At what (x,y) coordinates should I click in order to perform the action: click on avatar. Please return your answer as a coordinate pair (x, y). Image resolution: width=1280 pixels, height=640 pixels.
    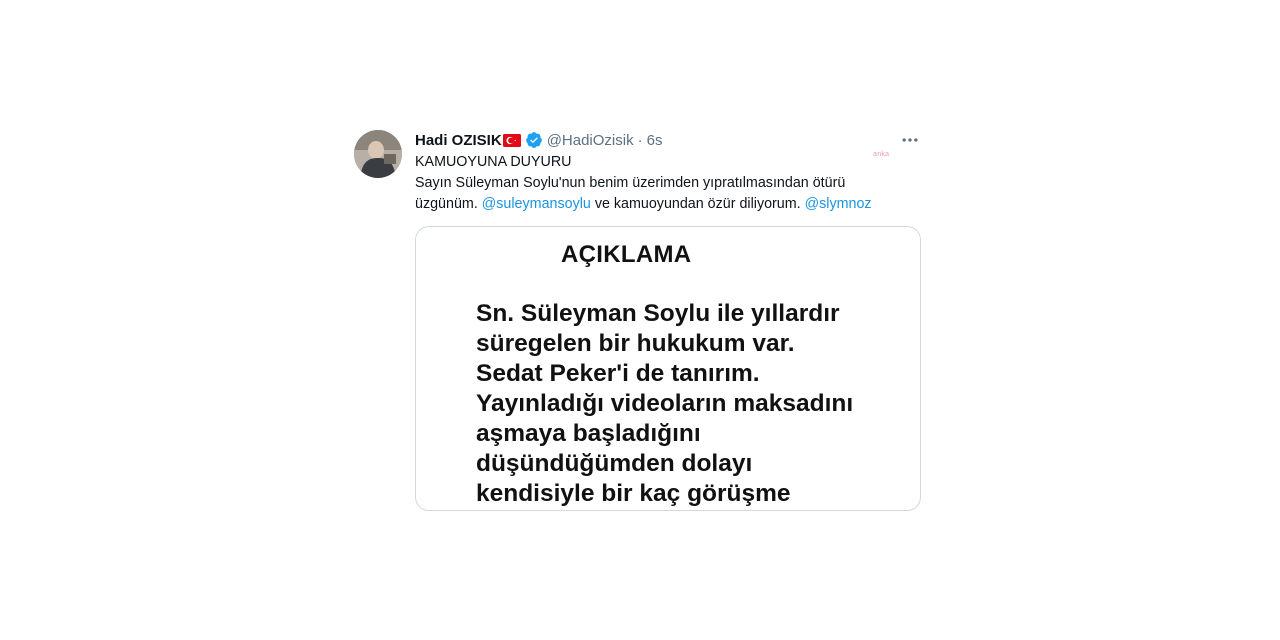
    Looking at the image, I should click on (378, 154).